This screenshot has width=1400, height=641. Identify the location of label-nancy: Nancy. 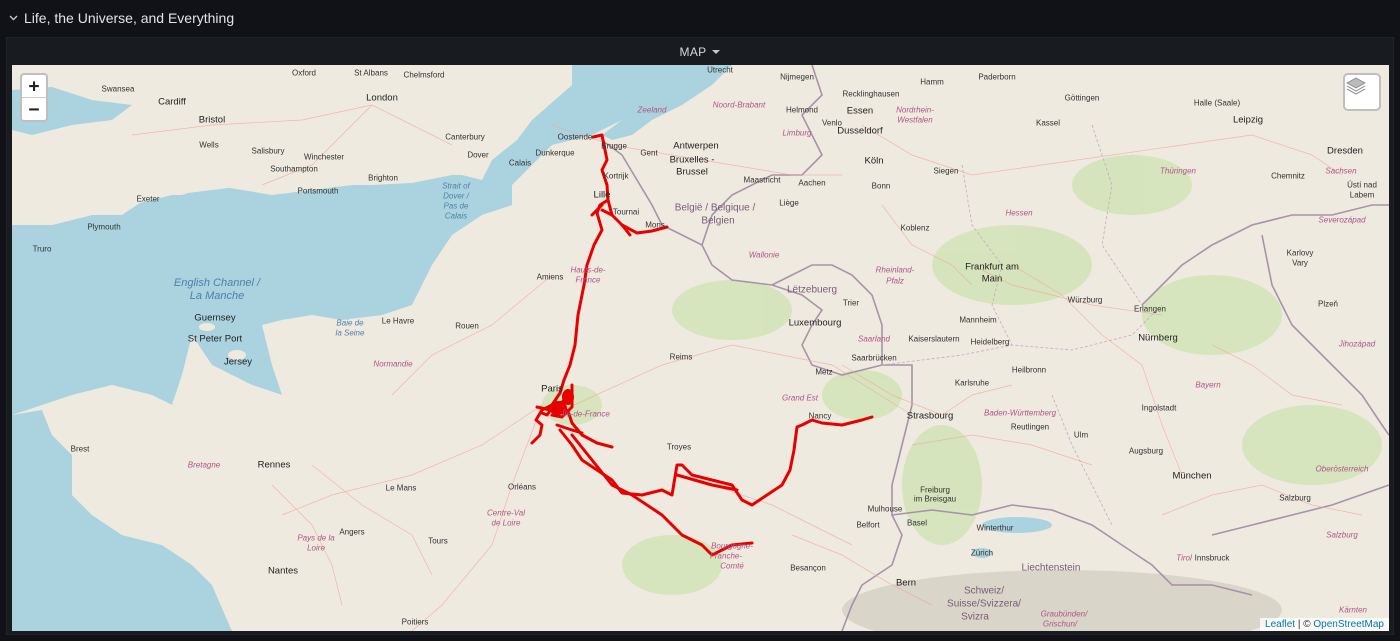
(820, 416).